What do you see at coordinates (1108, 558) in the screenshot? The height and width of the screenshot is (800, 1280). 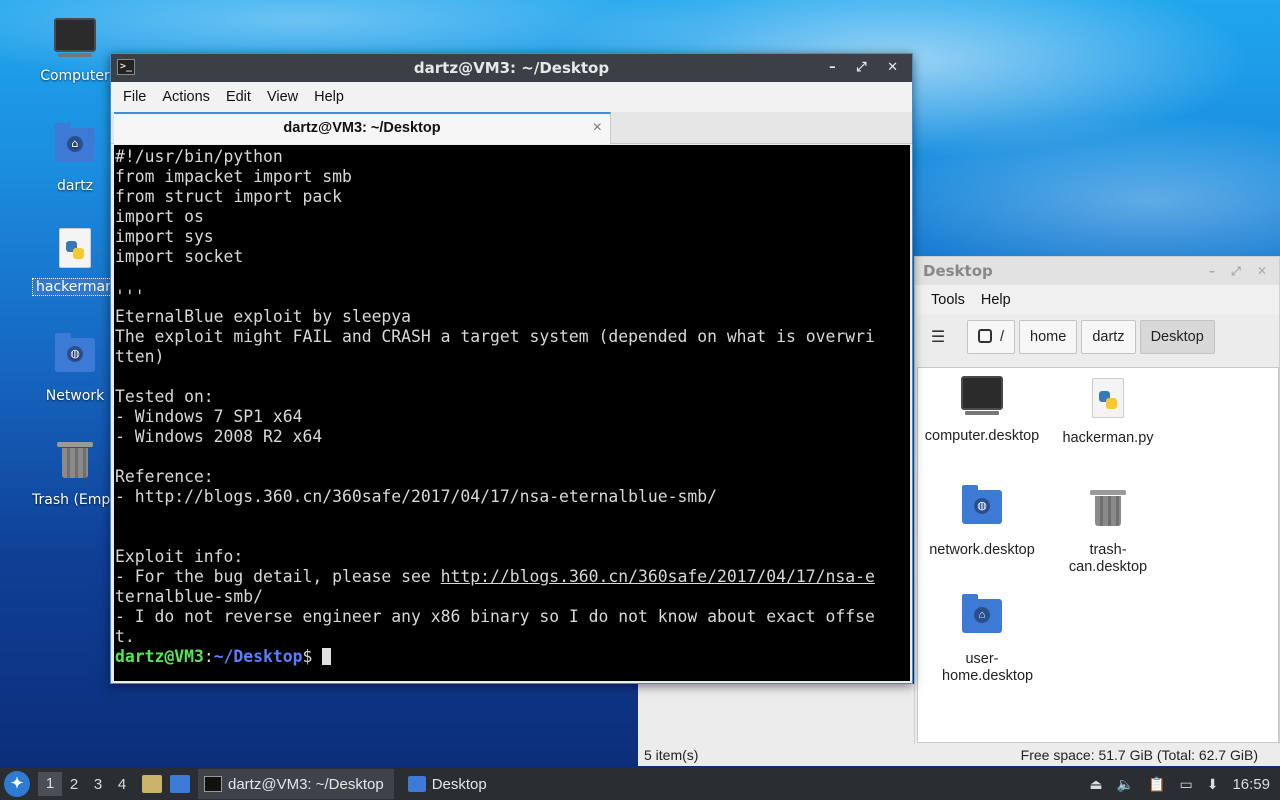 I see `file-name: trash-can.desktop` at bounding box center [1108, 558].